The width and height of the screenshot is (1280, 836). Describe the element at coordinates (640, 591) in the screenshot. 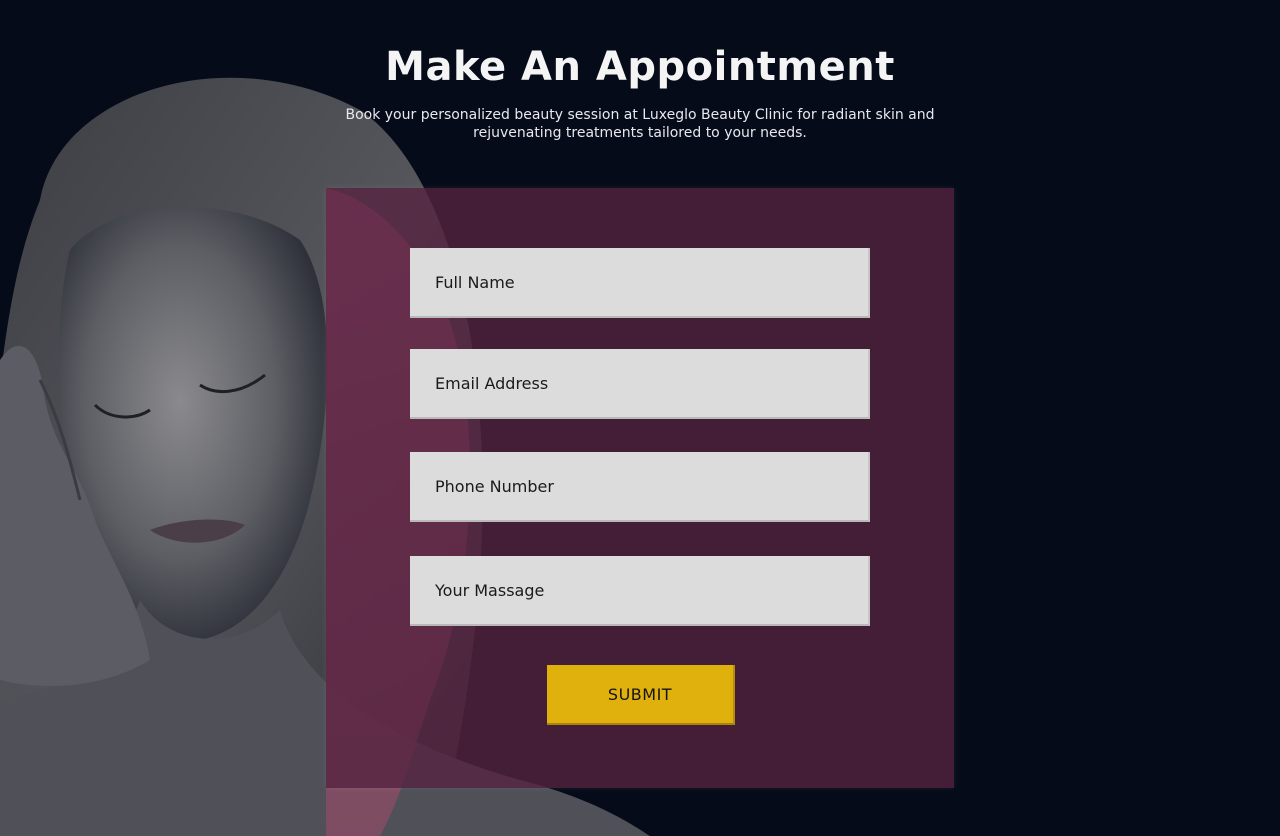

I see `message-input` at that location.